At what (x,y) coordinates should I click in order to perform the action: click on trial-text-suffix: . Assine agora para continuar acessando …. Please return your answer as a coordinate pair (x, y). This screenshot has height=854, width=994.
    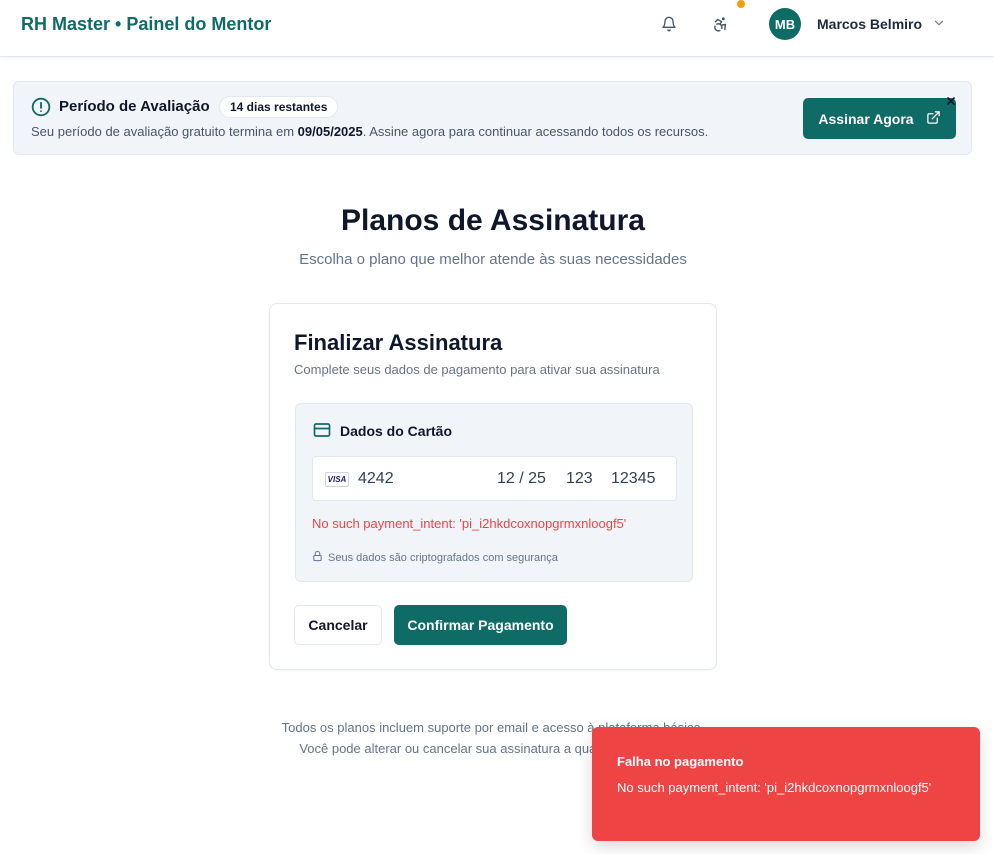
    Looking at the image, I should click on (535, 131).